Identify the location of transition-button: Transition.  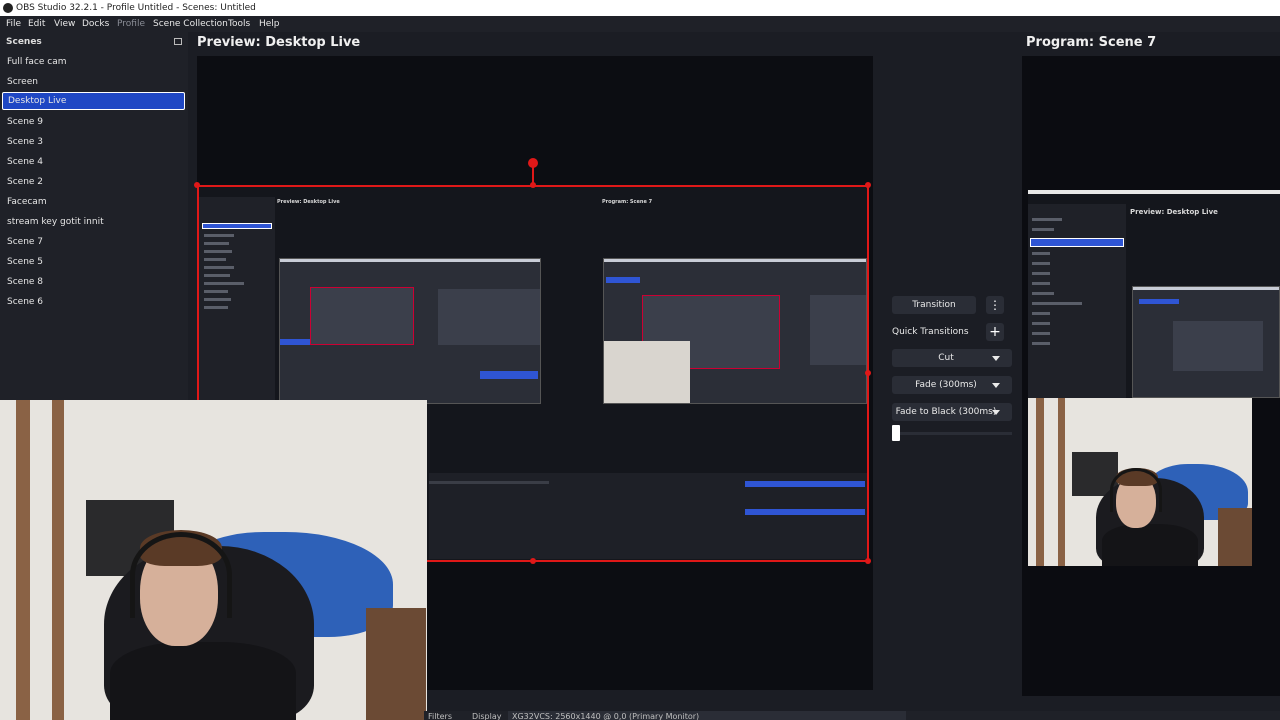
(934, 305).